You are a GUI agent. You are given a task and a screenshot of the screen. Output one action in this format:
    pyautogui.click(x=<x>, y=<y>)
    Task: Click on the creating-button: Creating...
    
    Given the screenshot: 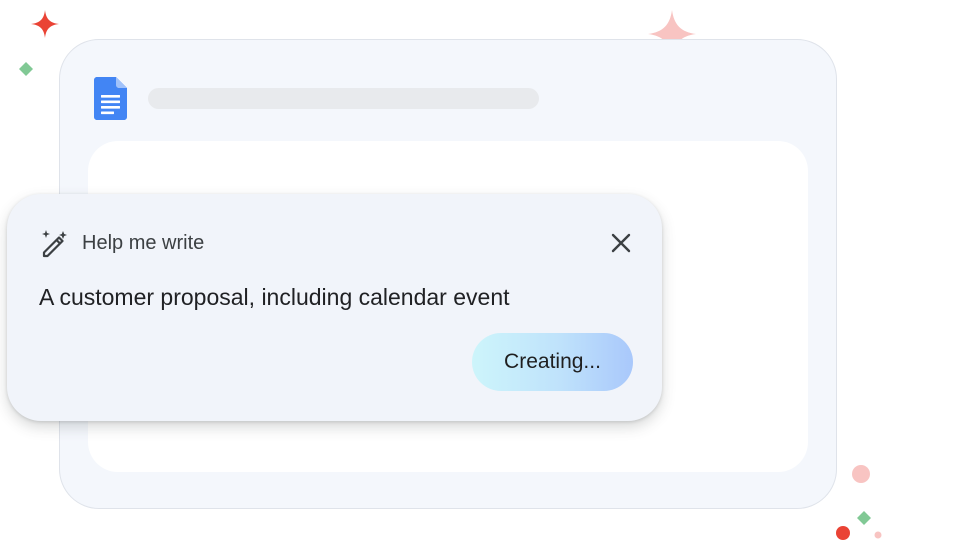 What is the action you would take?
    pyautogui.click(x=552, y=362)
    